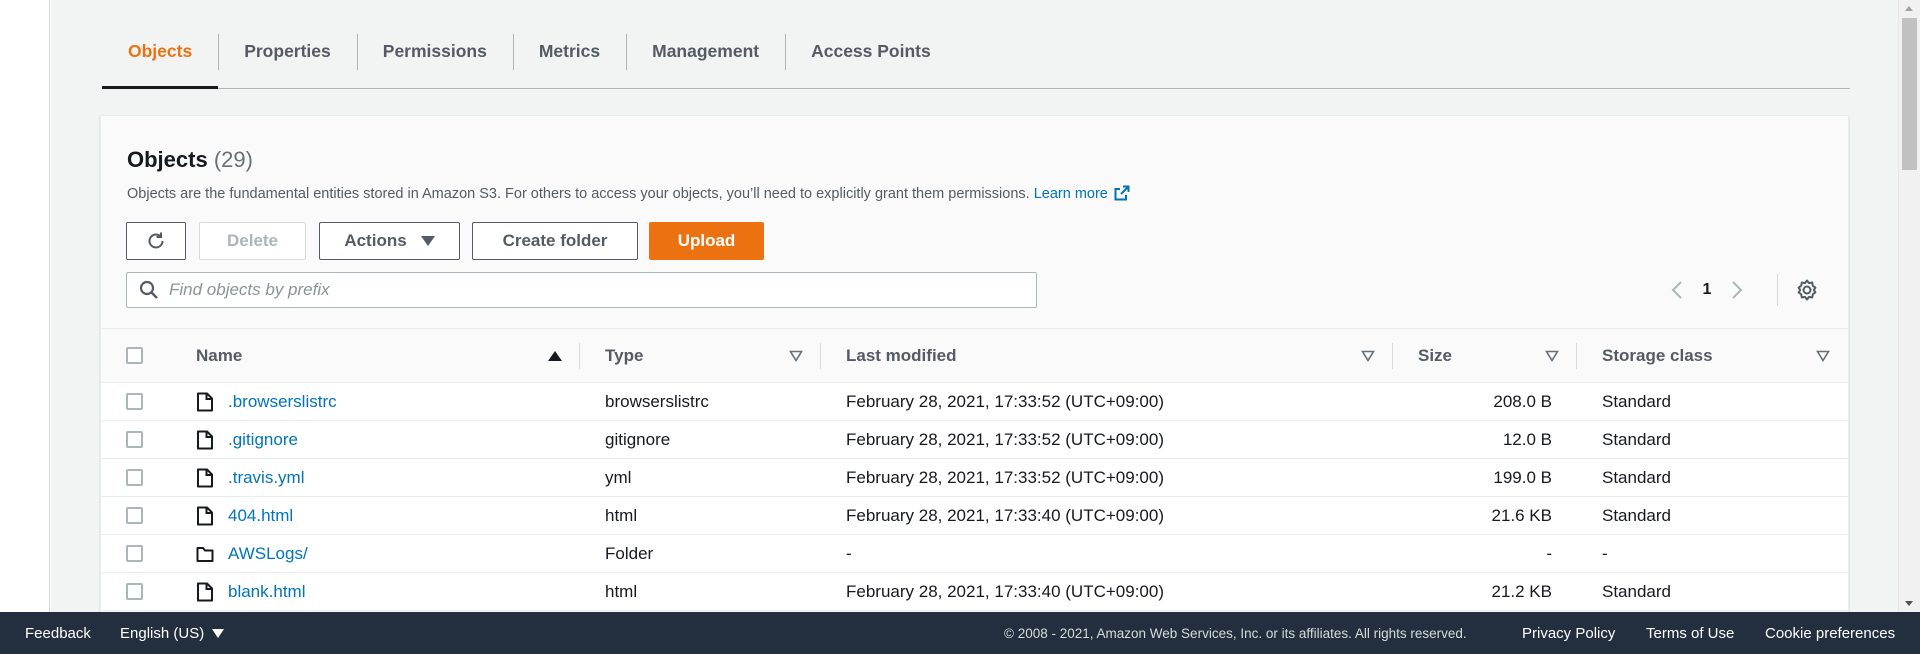 The image size is (1920, 654). What do you see at coordinates (1909, 94) in the screenshot?
I see `scrollbar-thumb` at bounding box center [1909, 94].